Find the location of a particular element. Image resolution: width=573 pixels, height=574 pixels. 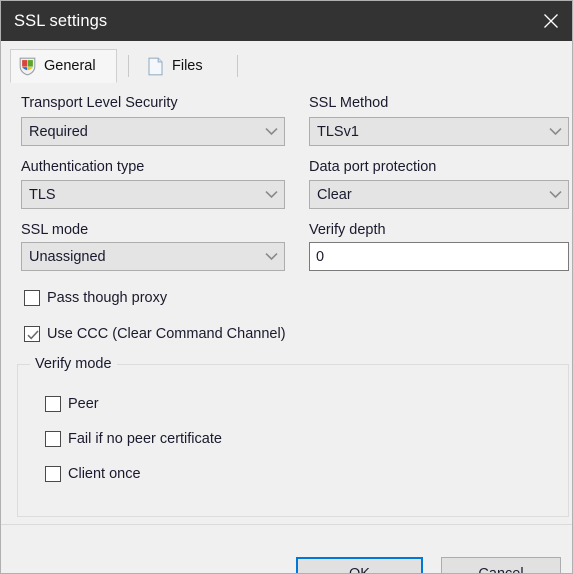

checkbox-box-checked is located at coordinates (32, 334).